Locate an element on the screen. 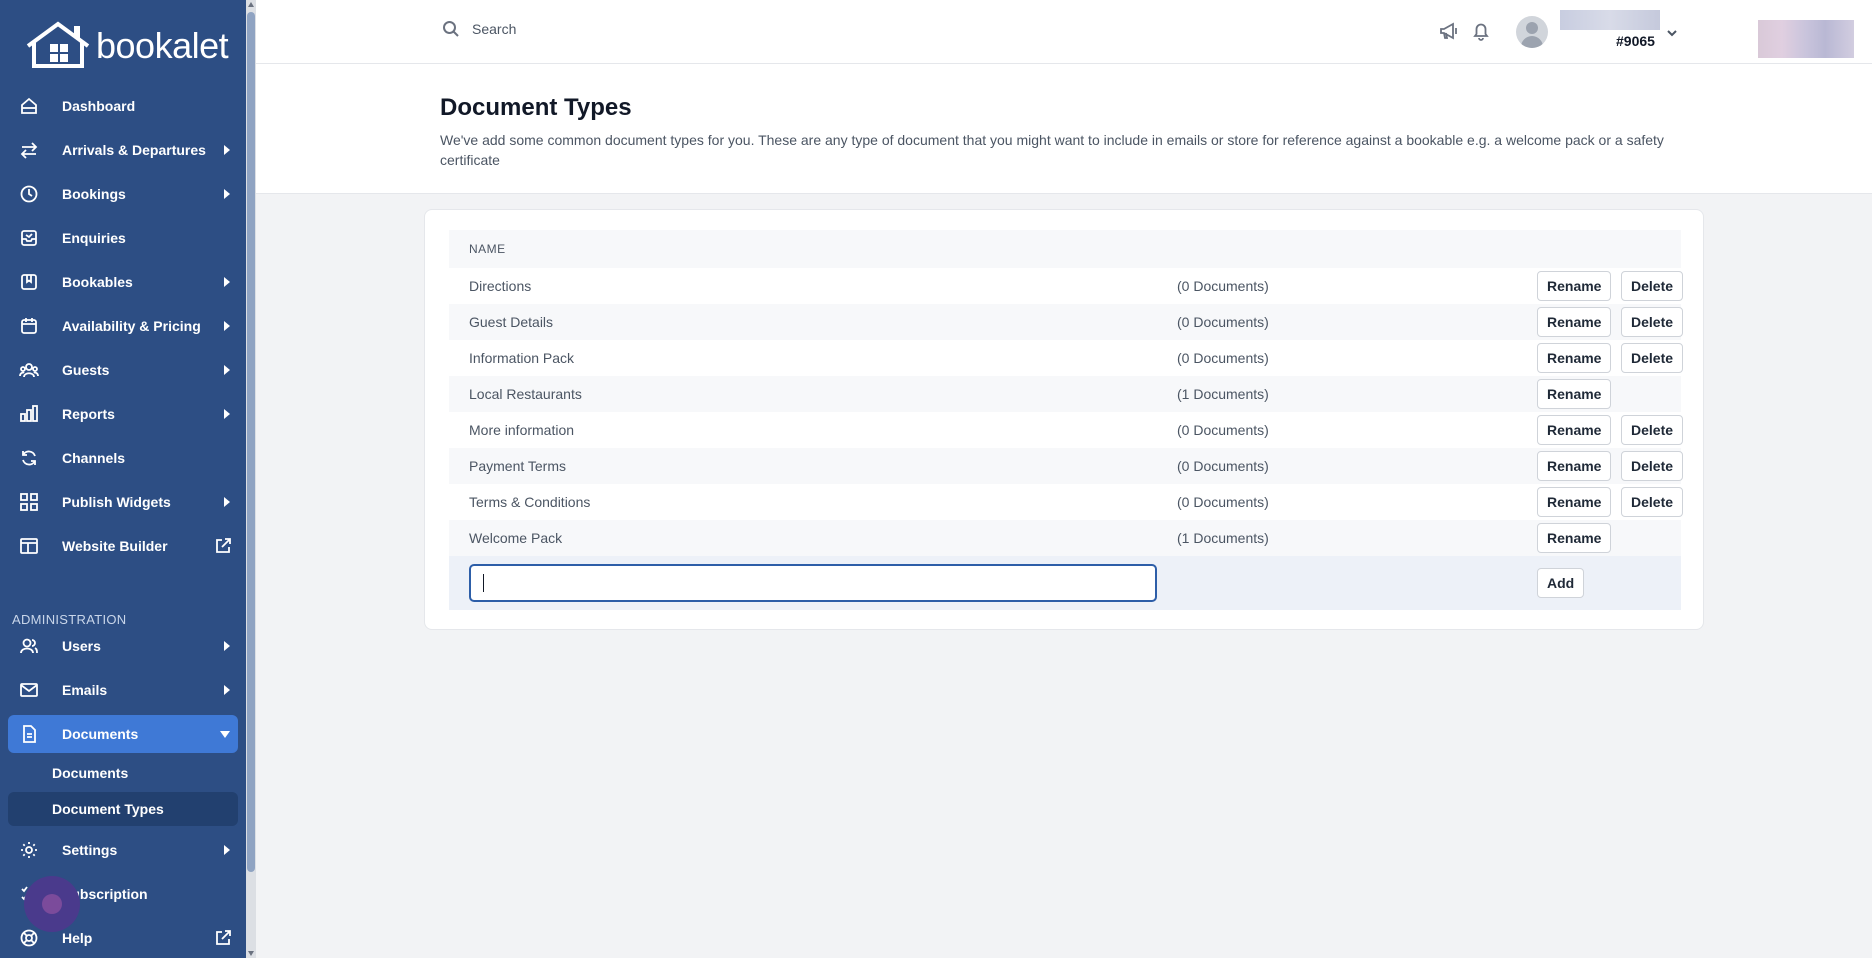 Image resolution: width=1872 pixels, height=958 pixels. top-bar: #9065 is located at coordinates (1064, 32).